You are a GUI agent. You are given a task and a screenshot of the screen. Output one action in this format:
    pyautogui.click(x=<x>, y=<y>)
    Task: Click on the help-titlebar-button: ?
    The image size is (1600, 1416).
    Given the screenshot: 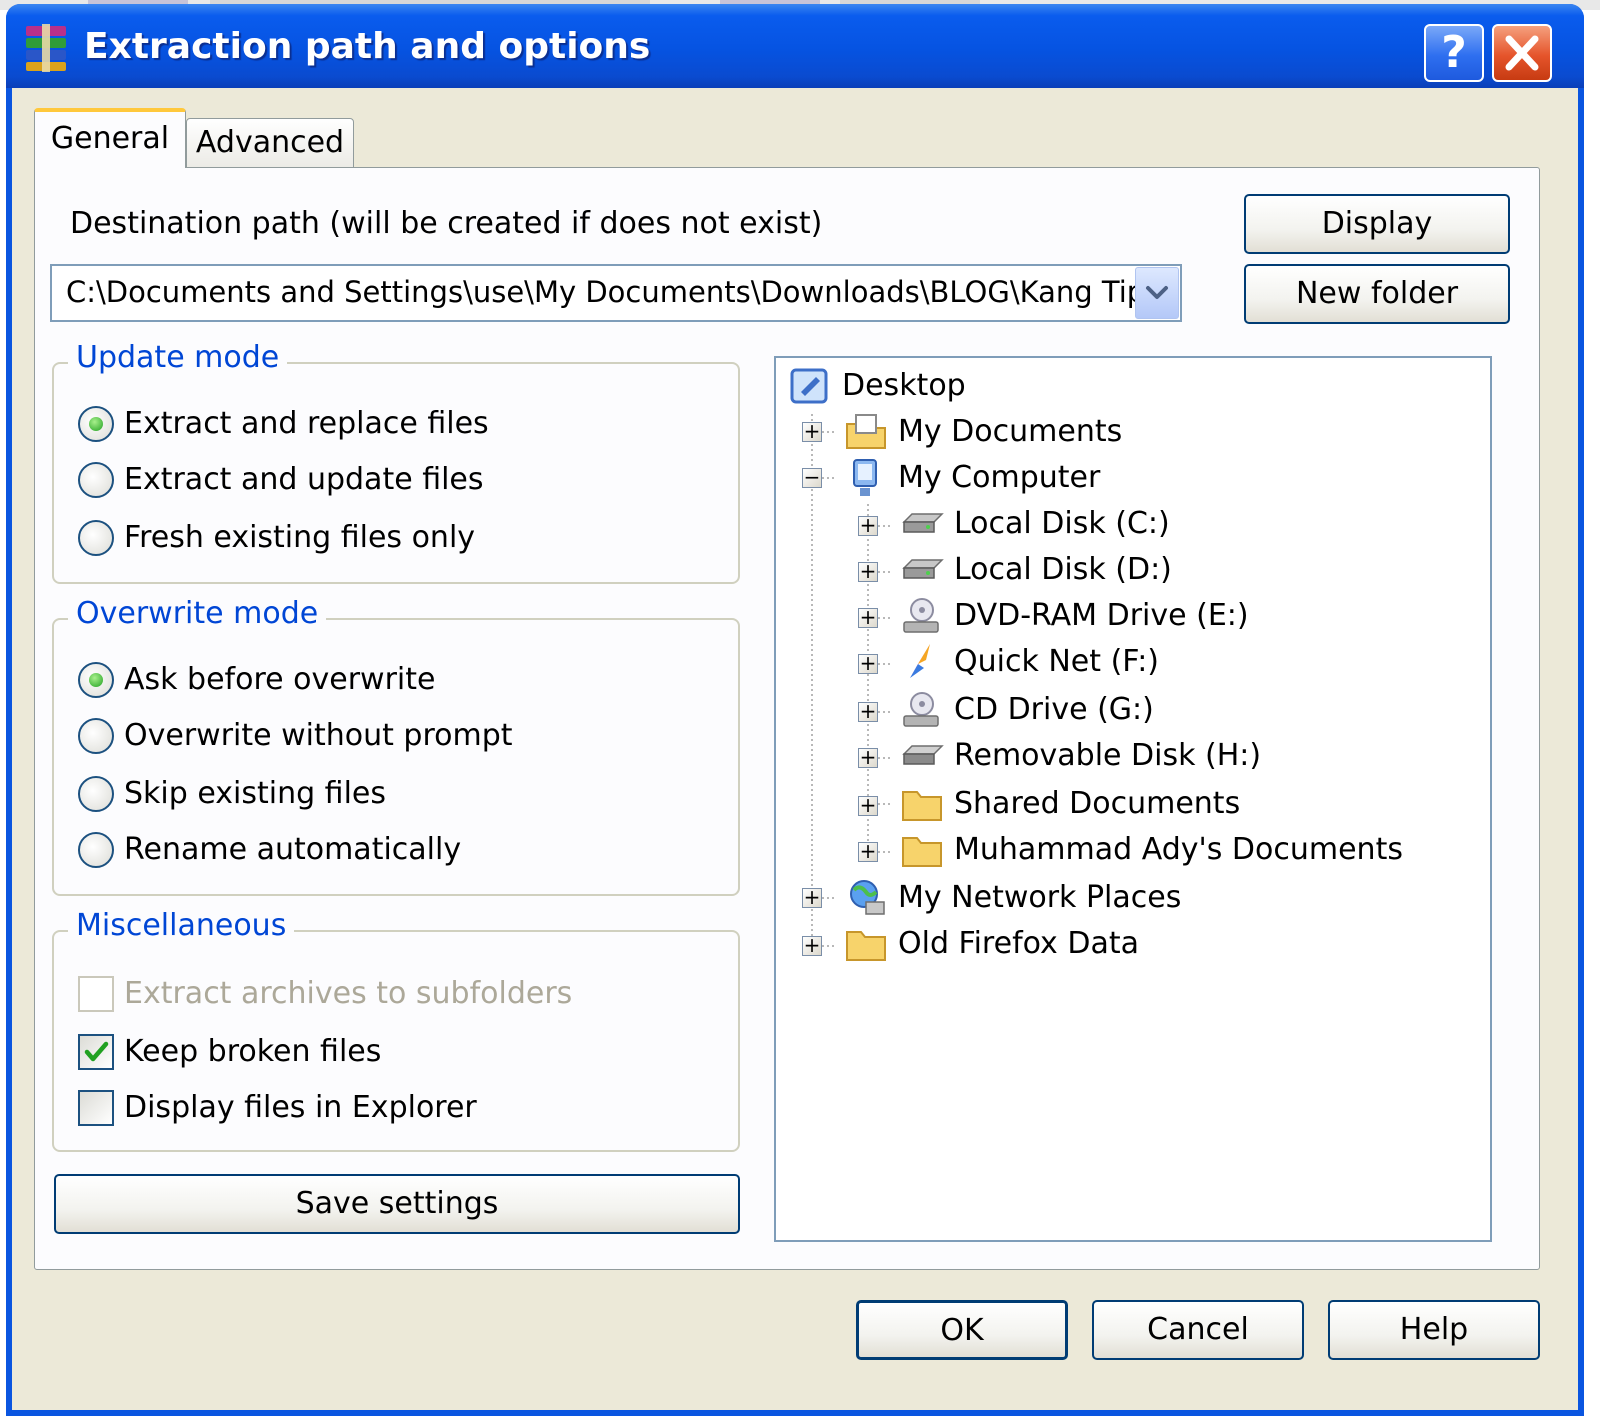 What is the action you would take?
    pyautogui.click(x=1454, y=53)
    